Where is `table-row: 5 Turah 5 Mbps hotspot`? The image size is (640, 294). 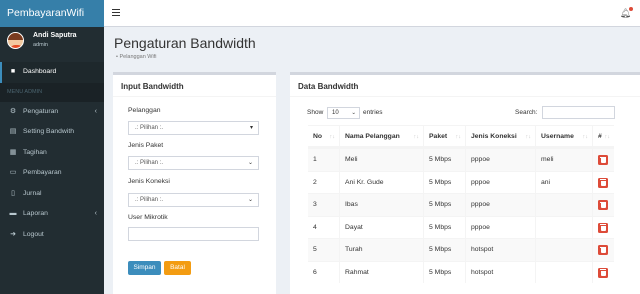
table-row: 5 Turah 5 Mbps hotspot is located at coordinates (461, 249).